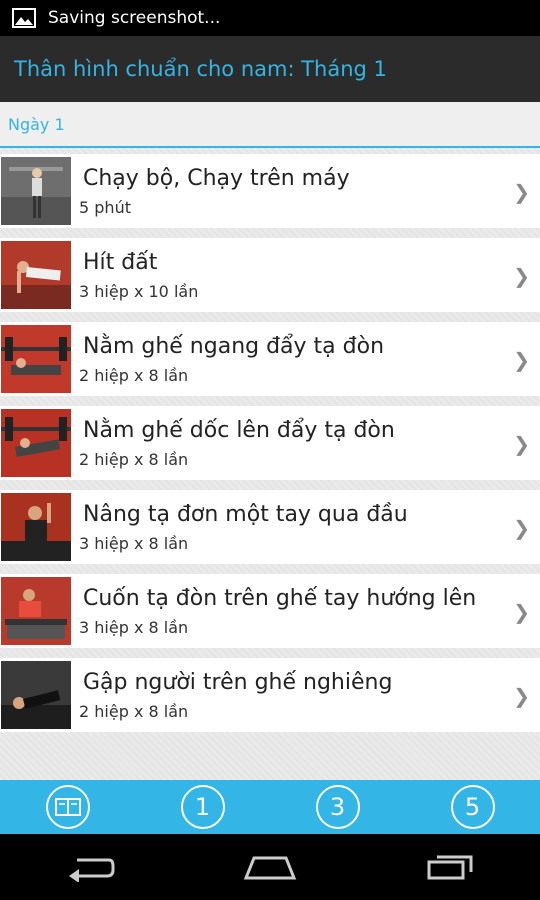 The height and width of the screenshot is (900, 540). What do you see at coordinates (234, 346) in the screenshot?
I see `exercise-title: Nằm ghế ngang đẩy tạ đòn` at bounding box center [234, 346].